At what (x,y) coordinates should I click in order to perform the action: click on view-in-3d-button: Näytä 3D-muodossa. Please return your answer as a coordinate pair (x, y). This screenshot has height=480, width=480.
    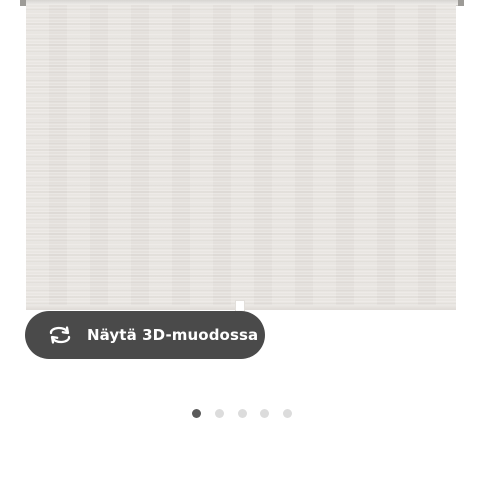
    Looking at the image, I should click on (145, 335).